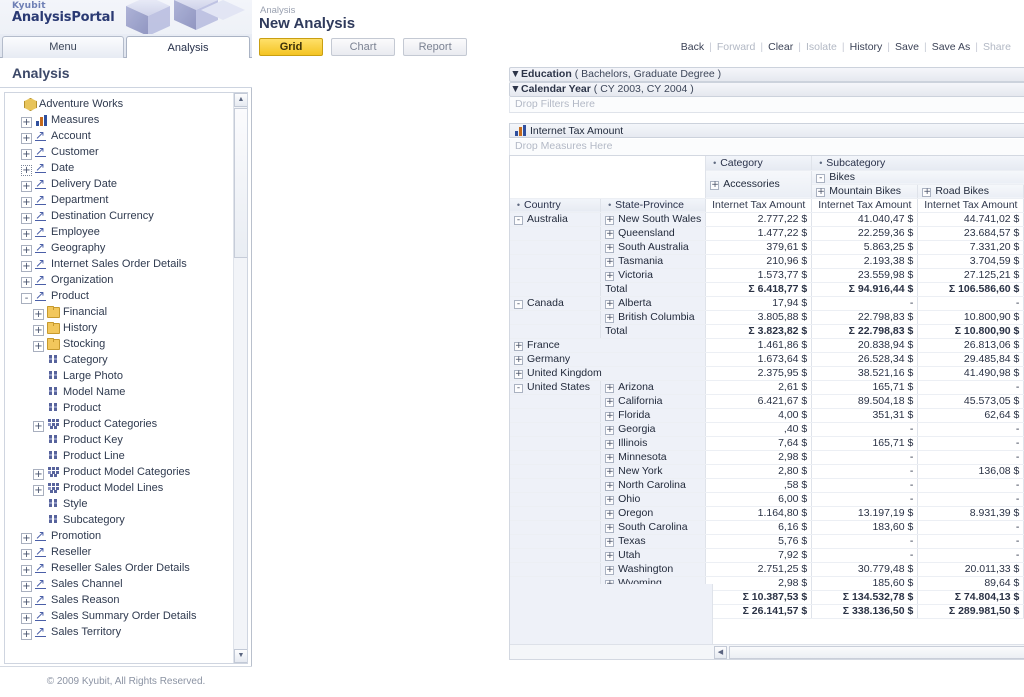  Describe the element at coordinates (692, 47) in the screenshot. I see `action-back: Back` at that location.